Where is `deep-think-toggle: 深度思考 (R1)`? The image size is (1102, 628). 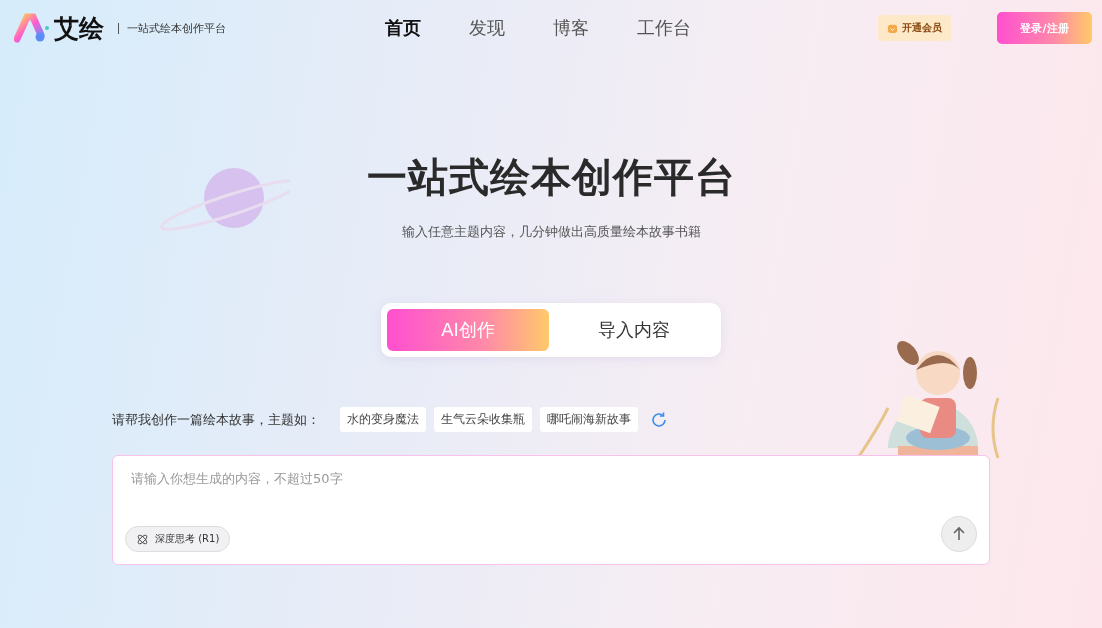
deep-think-toggle: 深度思考 (R1) is located at coordinates (178, 539).